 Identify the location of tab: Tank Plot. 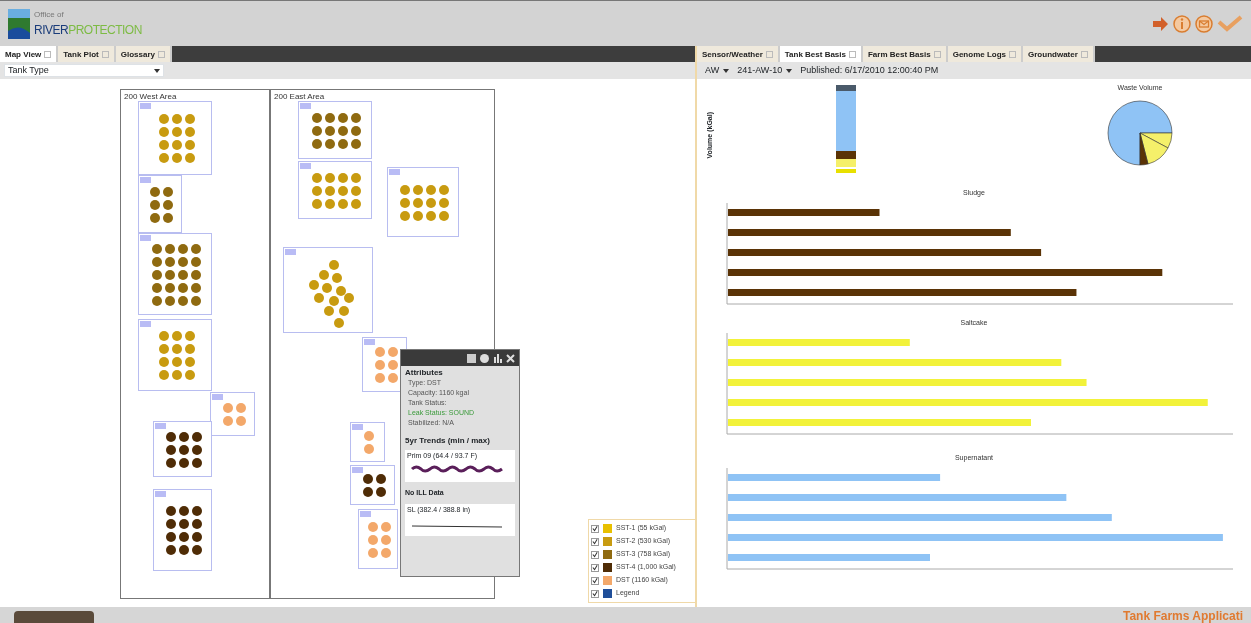
(87, 54).